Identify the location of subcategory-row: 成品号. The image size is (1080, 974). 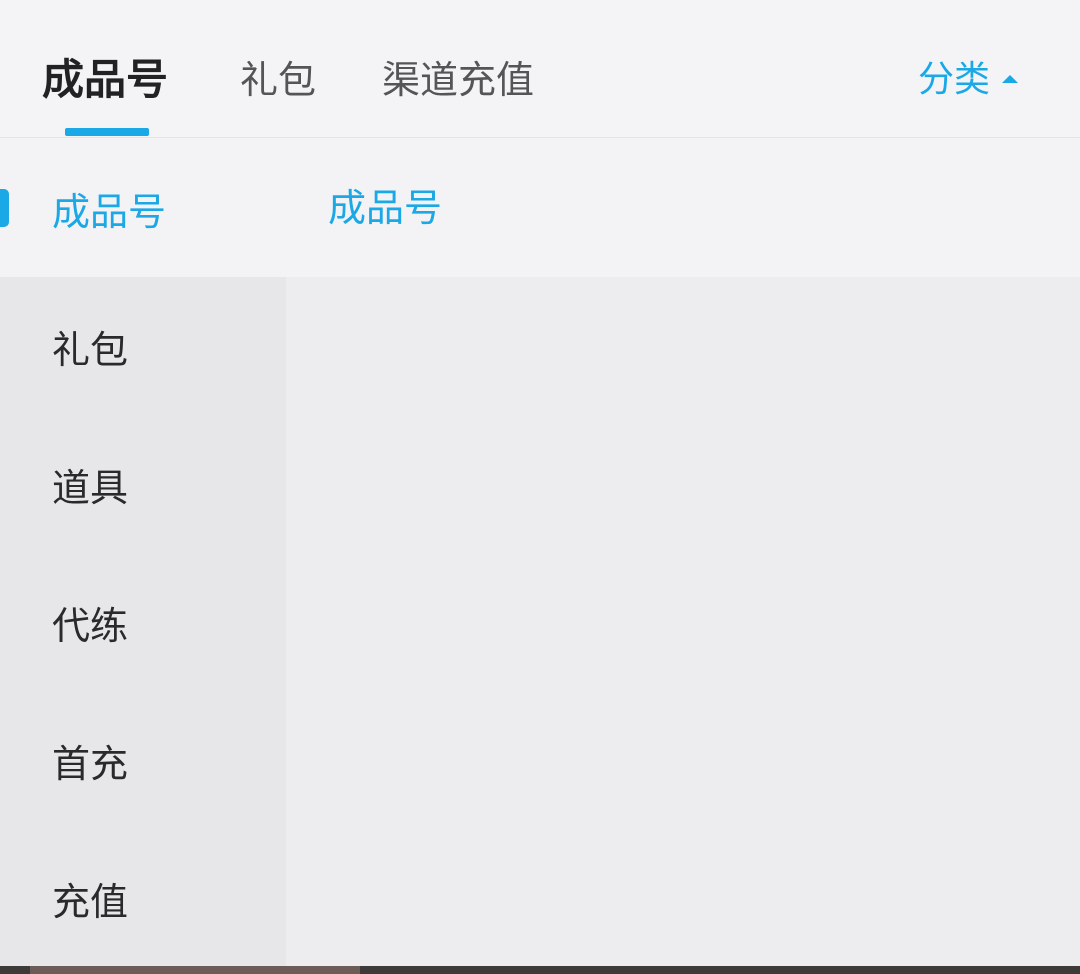
(683, 208).